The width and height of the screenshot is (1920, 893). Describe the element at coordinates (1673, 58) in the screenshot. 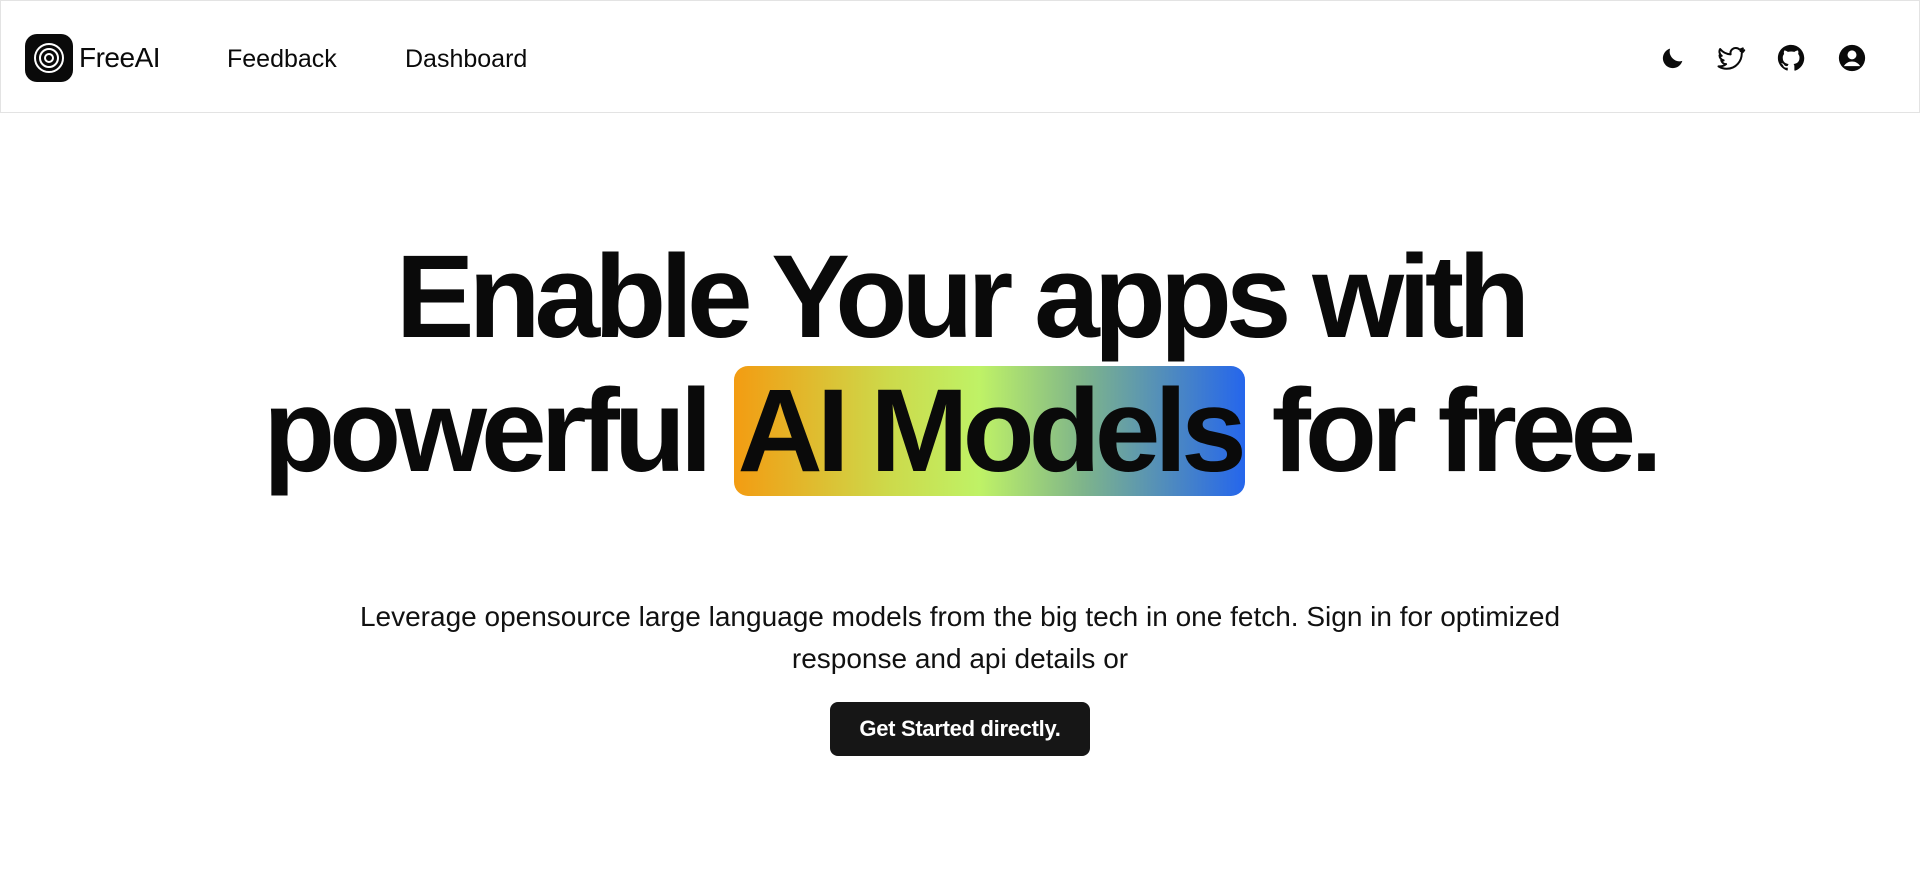

I see `moon-icon` at that location.